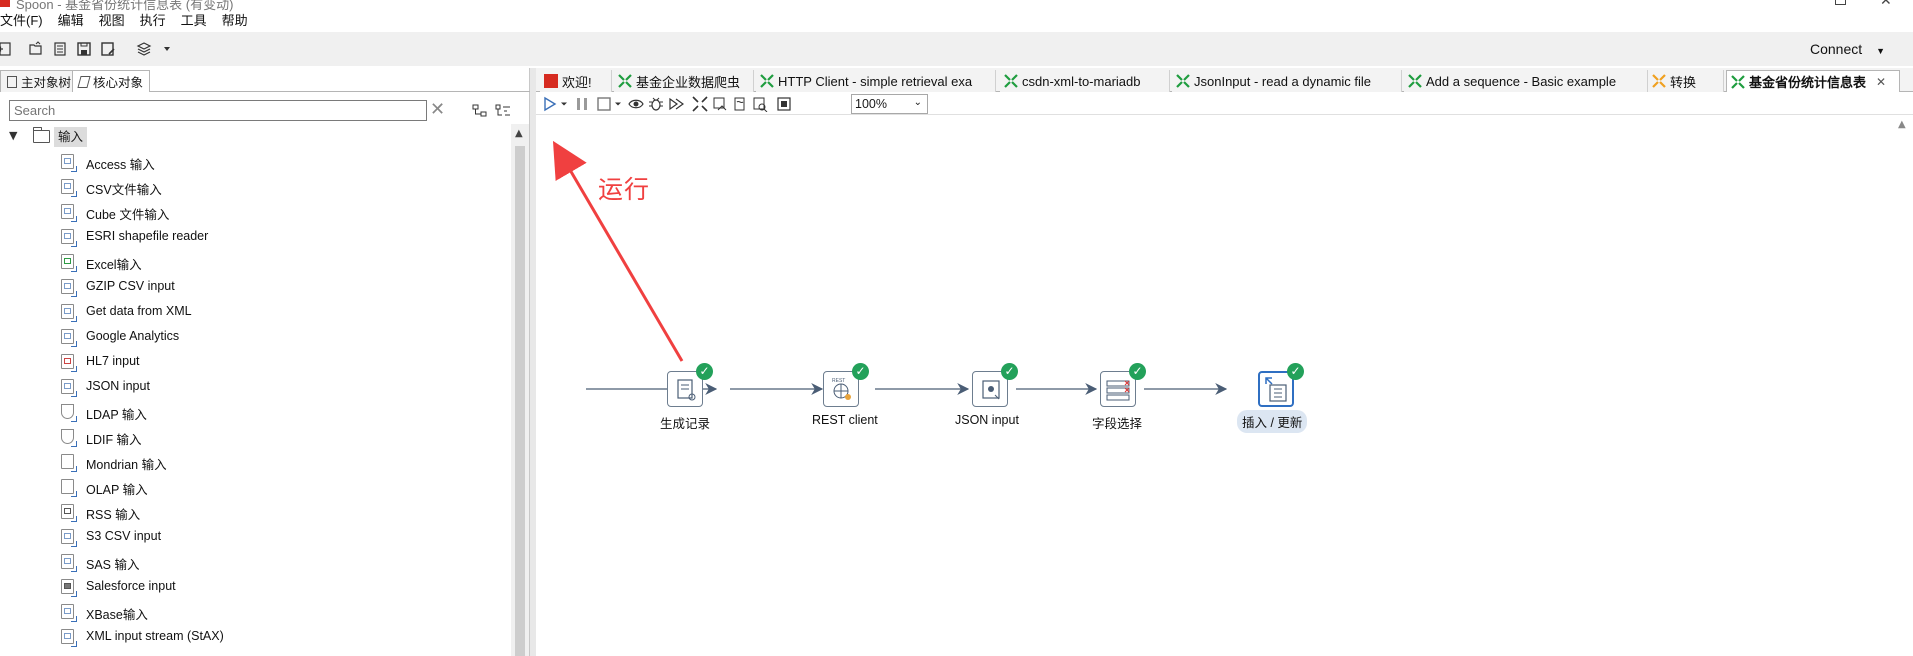 This screenshot has width=1913, height=656. I want to click on verify-button, so click(700, 104).